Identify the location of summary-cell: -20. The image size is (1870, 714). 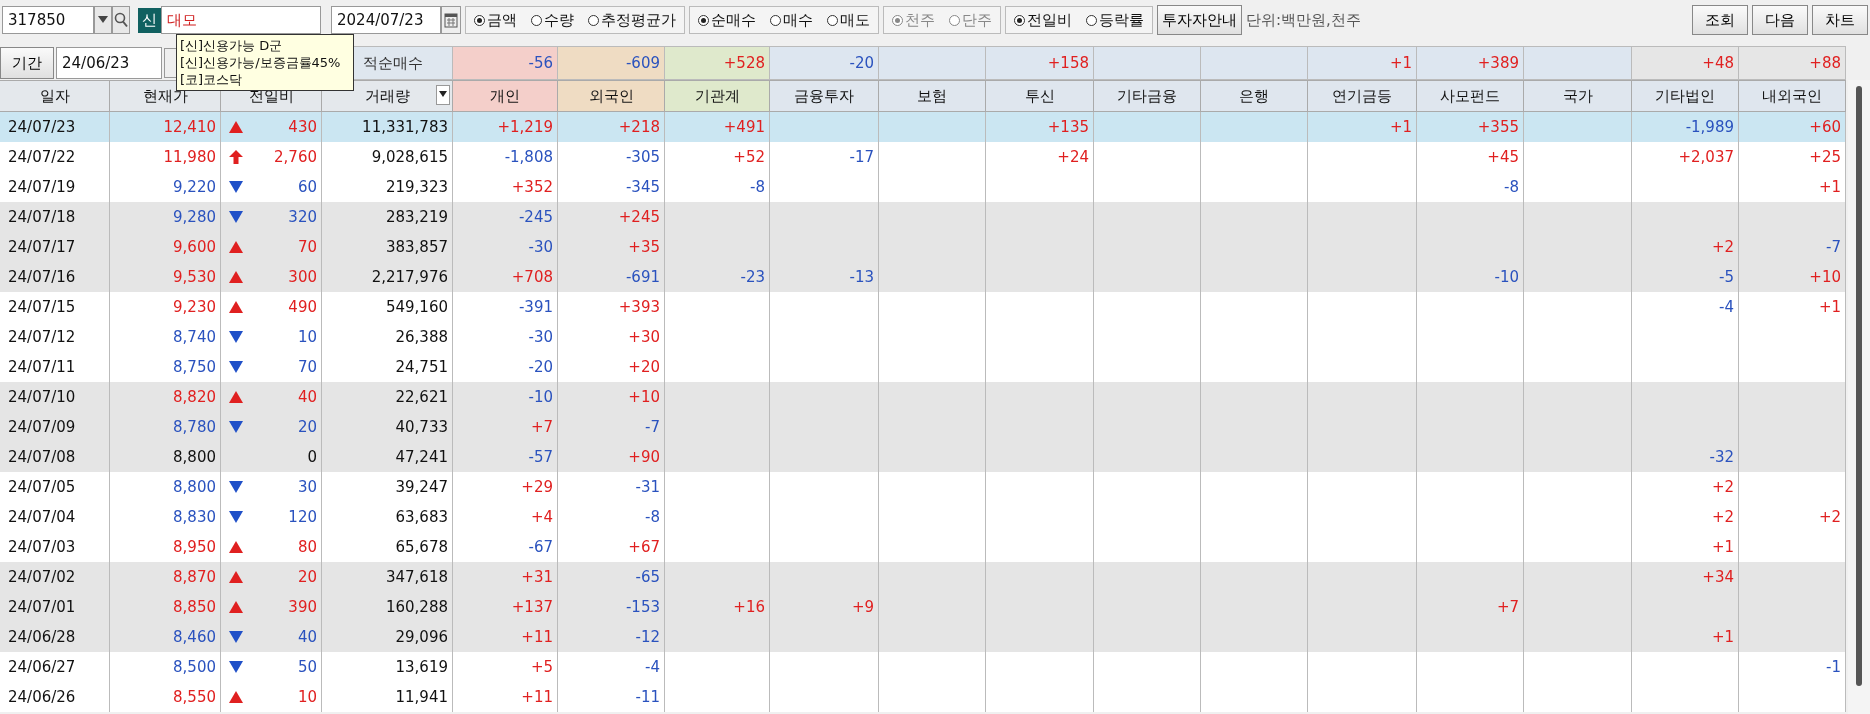
(824, 63).